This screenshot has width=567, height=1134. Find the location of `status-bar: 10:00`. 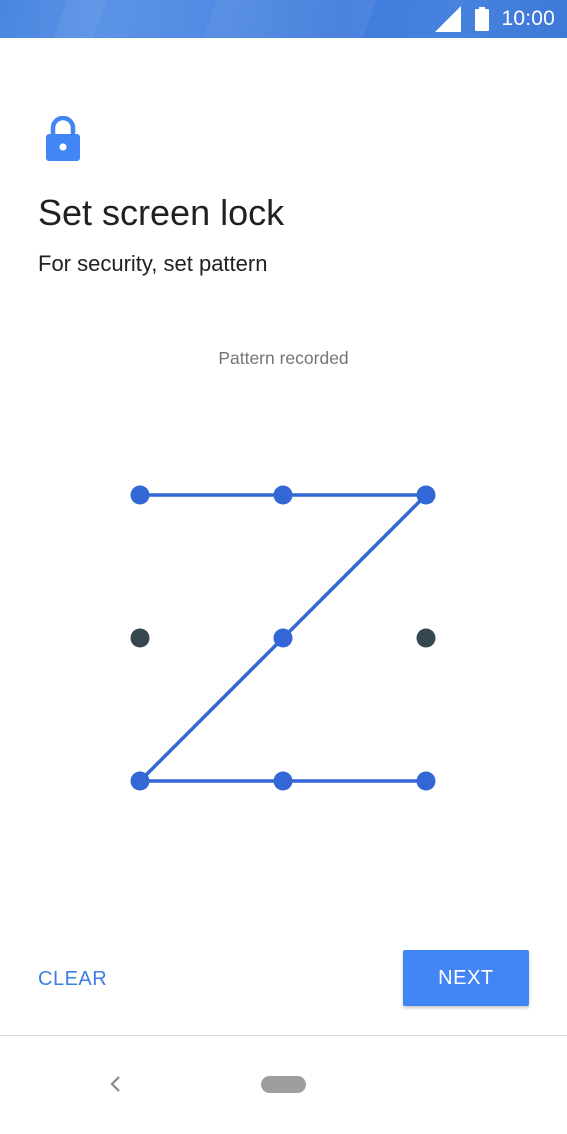

status-bar: 10:00 is located at coordinates (283, 19).